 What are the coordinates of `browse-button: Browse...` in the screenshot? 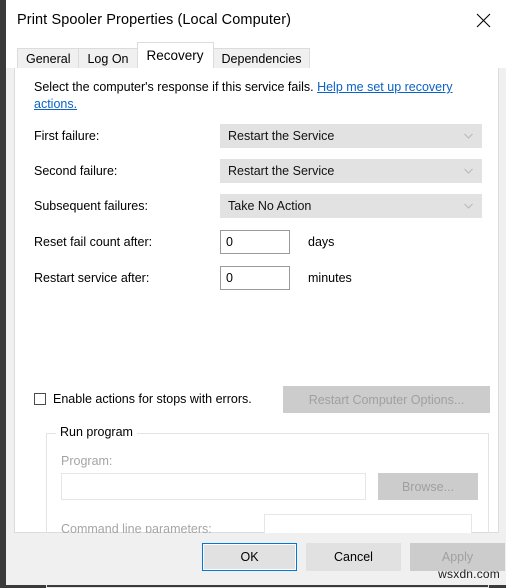 It's located at (428, 486).